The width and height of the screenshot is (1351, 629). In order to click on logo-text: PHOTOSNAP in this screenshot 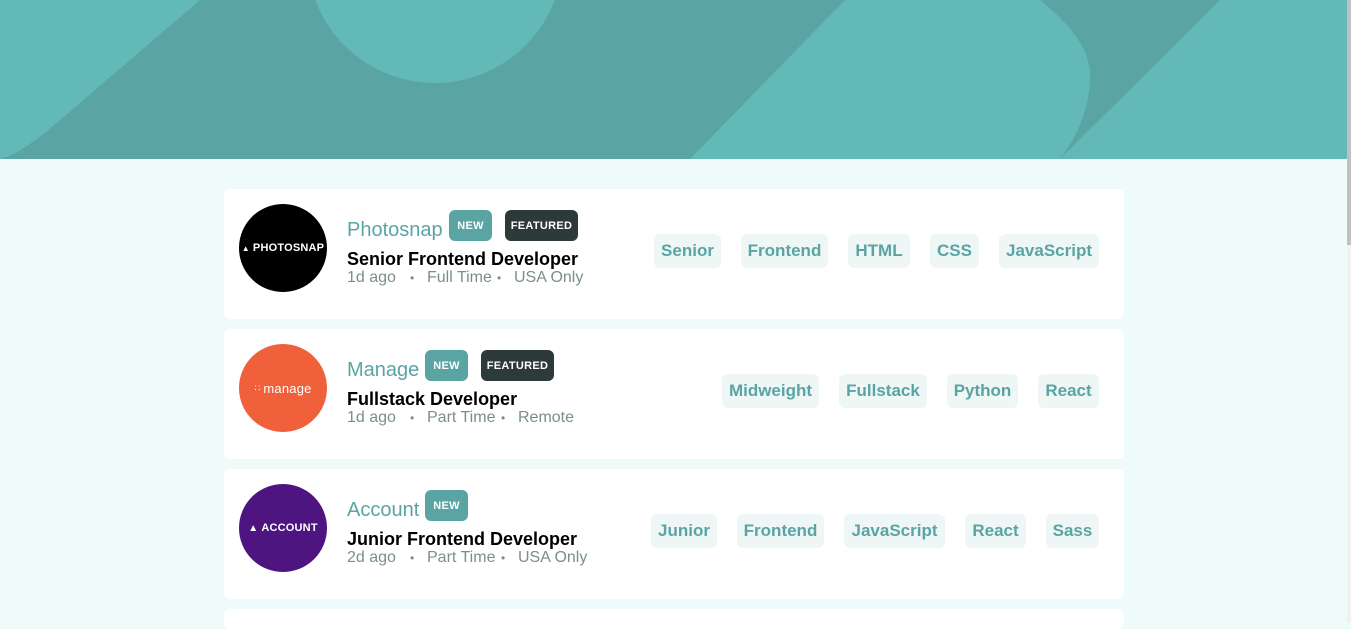, I will do `click(288, 248)`.